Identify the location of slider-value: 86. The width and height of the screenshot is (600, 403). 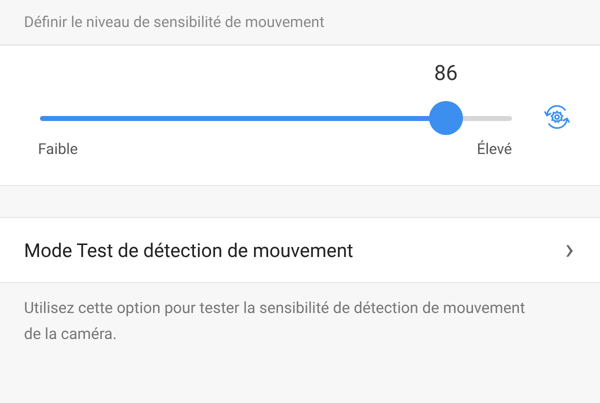
(446, 74).